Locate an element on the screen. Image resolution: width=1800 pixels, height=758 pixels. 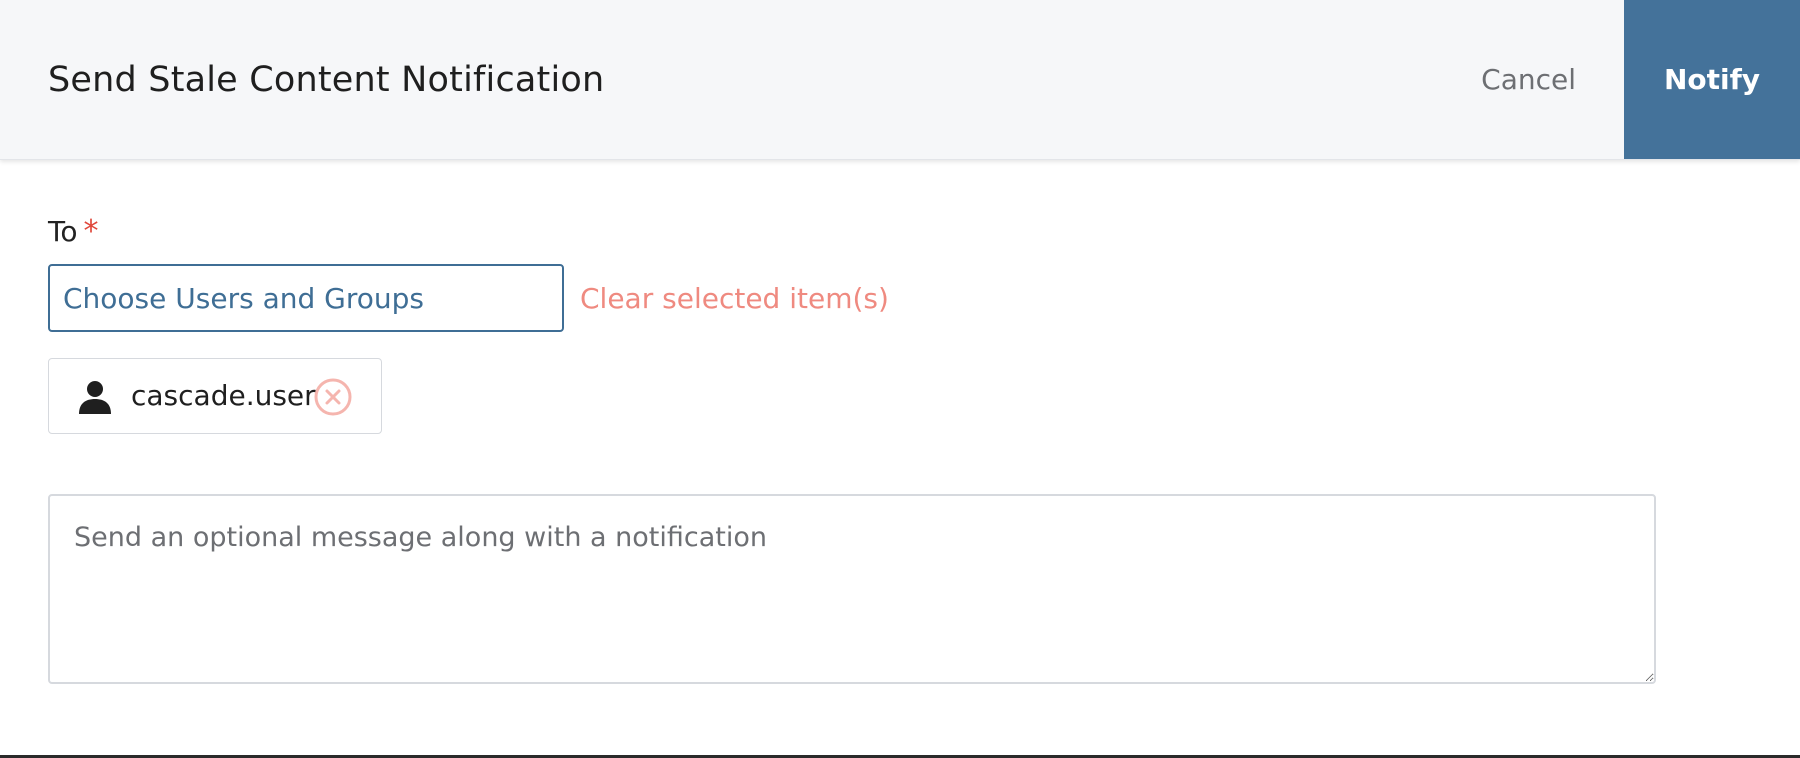
chip-label: cascade.user is located at coordinates (223, 395).